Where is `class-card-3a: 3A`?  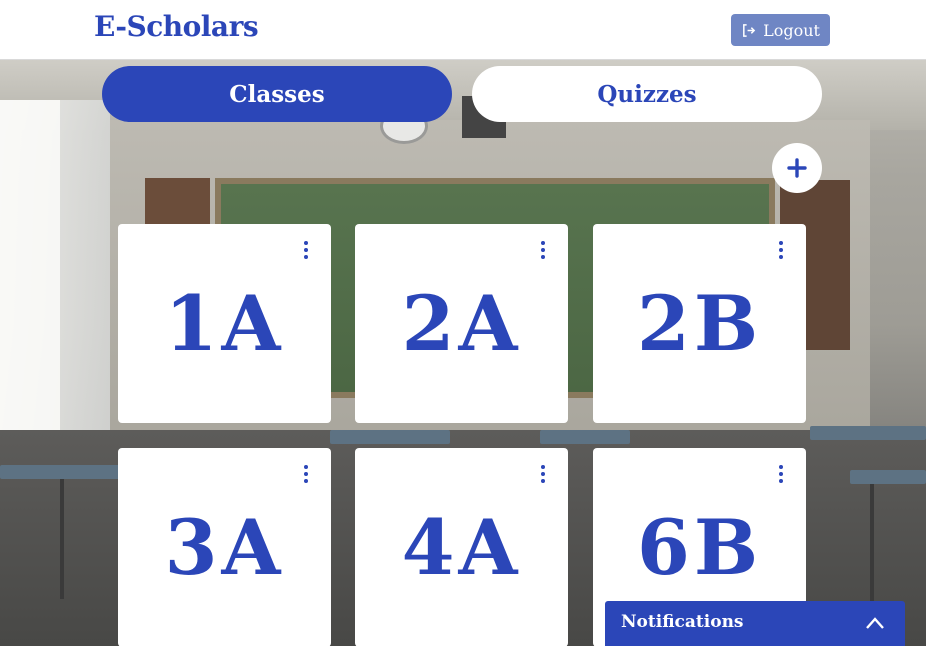
class-card-3a: 3A is located at coordinates (224, 547).